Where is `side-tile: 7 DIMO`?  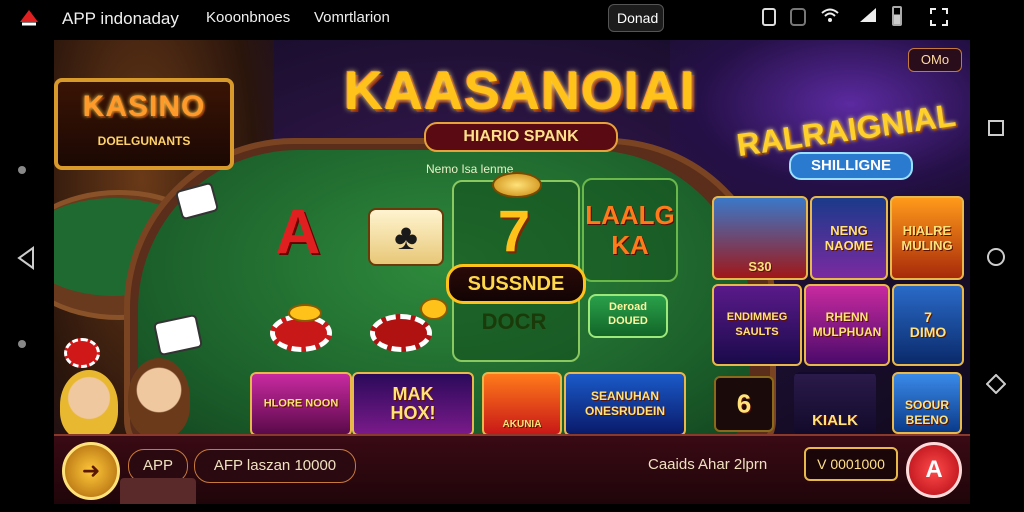
side-tile: 7 DIMO is located at coordinates (928, 325).